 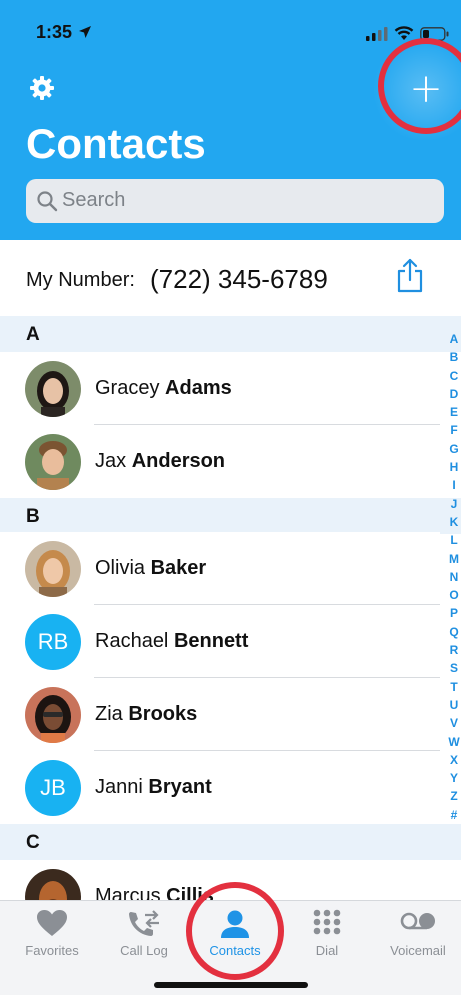 I want to click on page-title: Contacts, so click(x=116, y=143).